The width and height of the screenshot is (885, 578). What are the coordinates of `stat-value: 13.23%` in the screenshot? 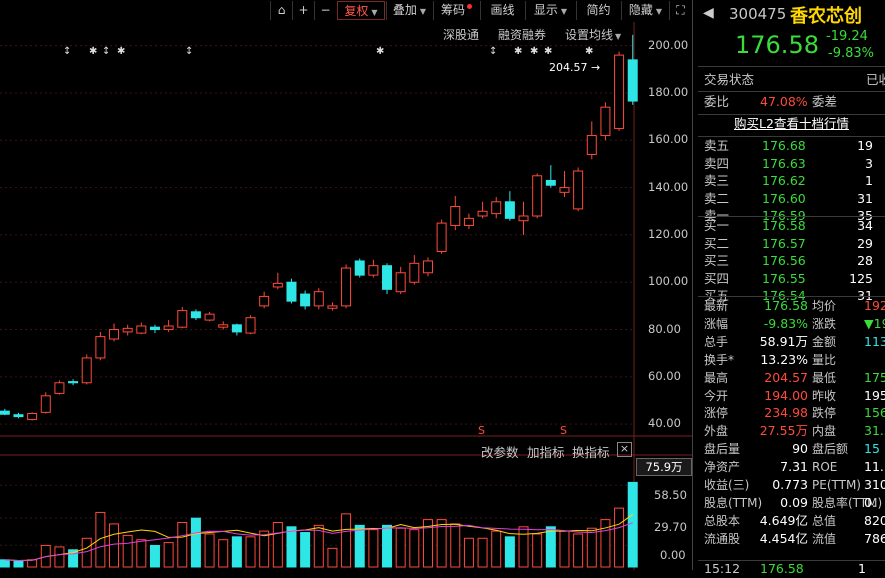 It's located at (784, 359).